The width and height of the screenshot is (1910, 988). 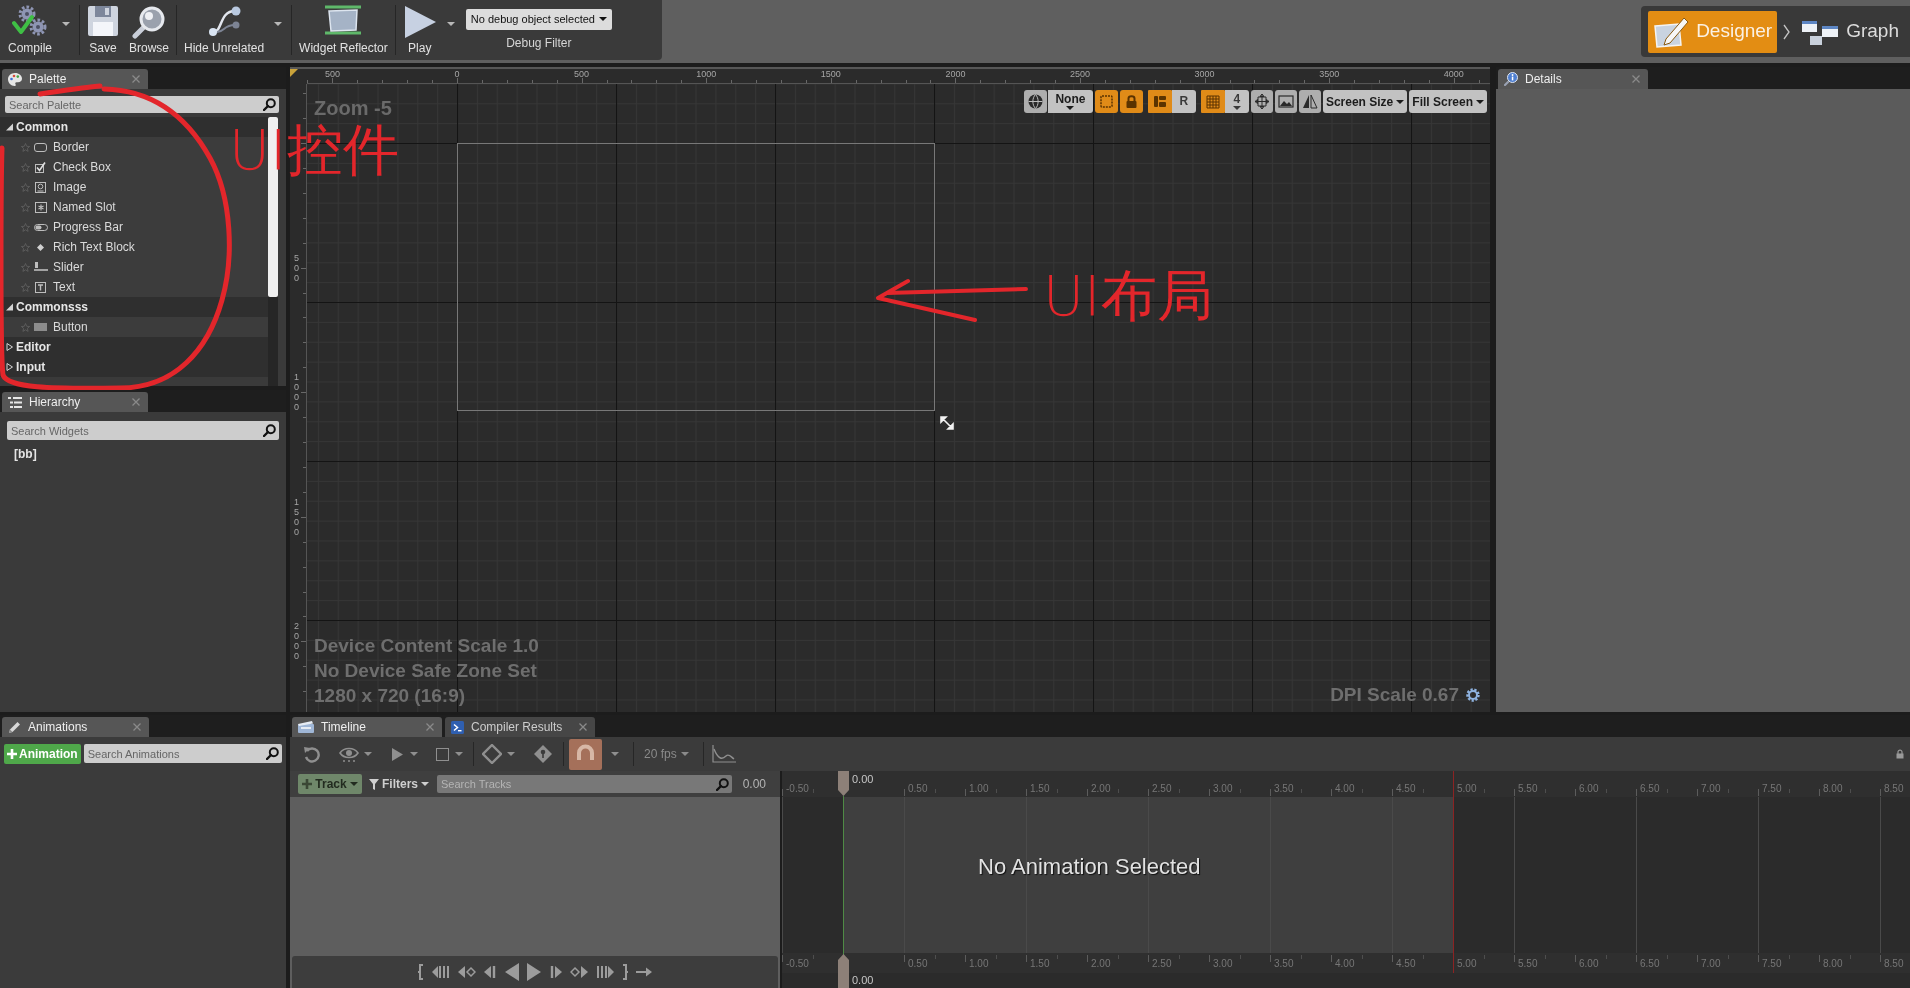 What do you see at coordinates (75, 79) in the screenshot?
I see `panel-tab: Palette` at bounding box center [75, 79].